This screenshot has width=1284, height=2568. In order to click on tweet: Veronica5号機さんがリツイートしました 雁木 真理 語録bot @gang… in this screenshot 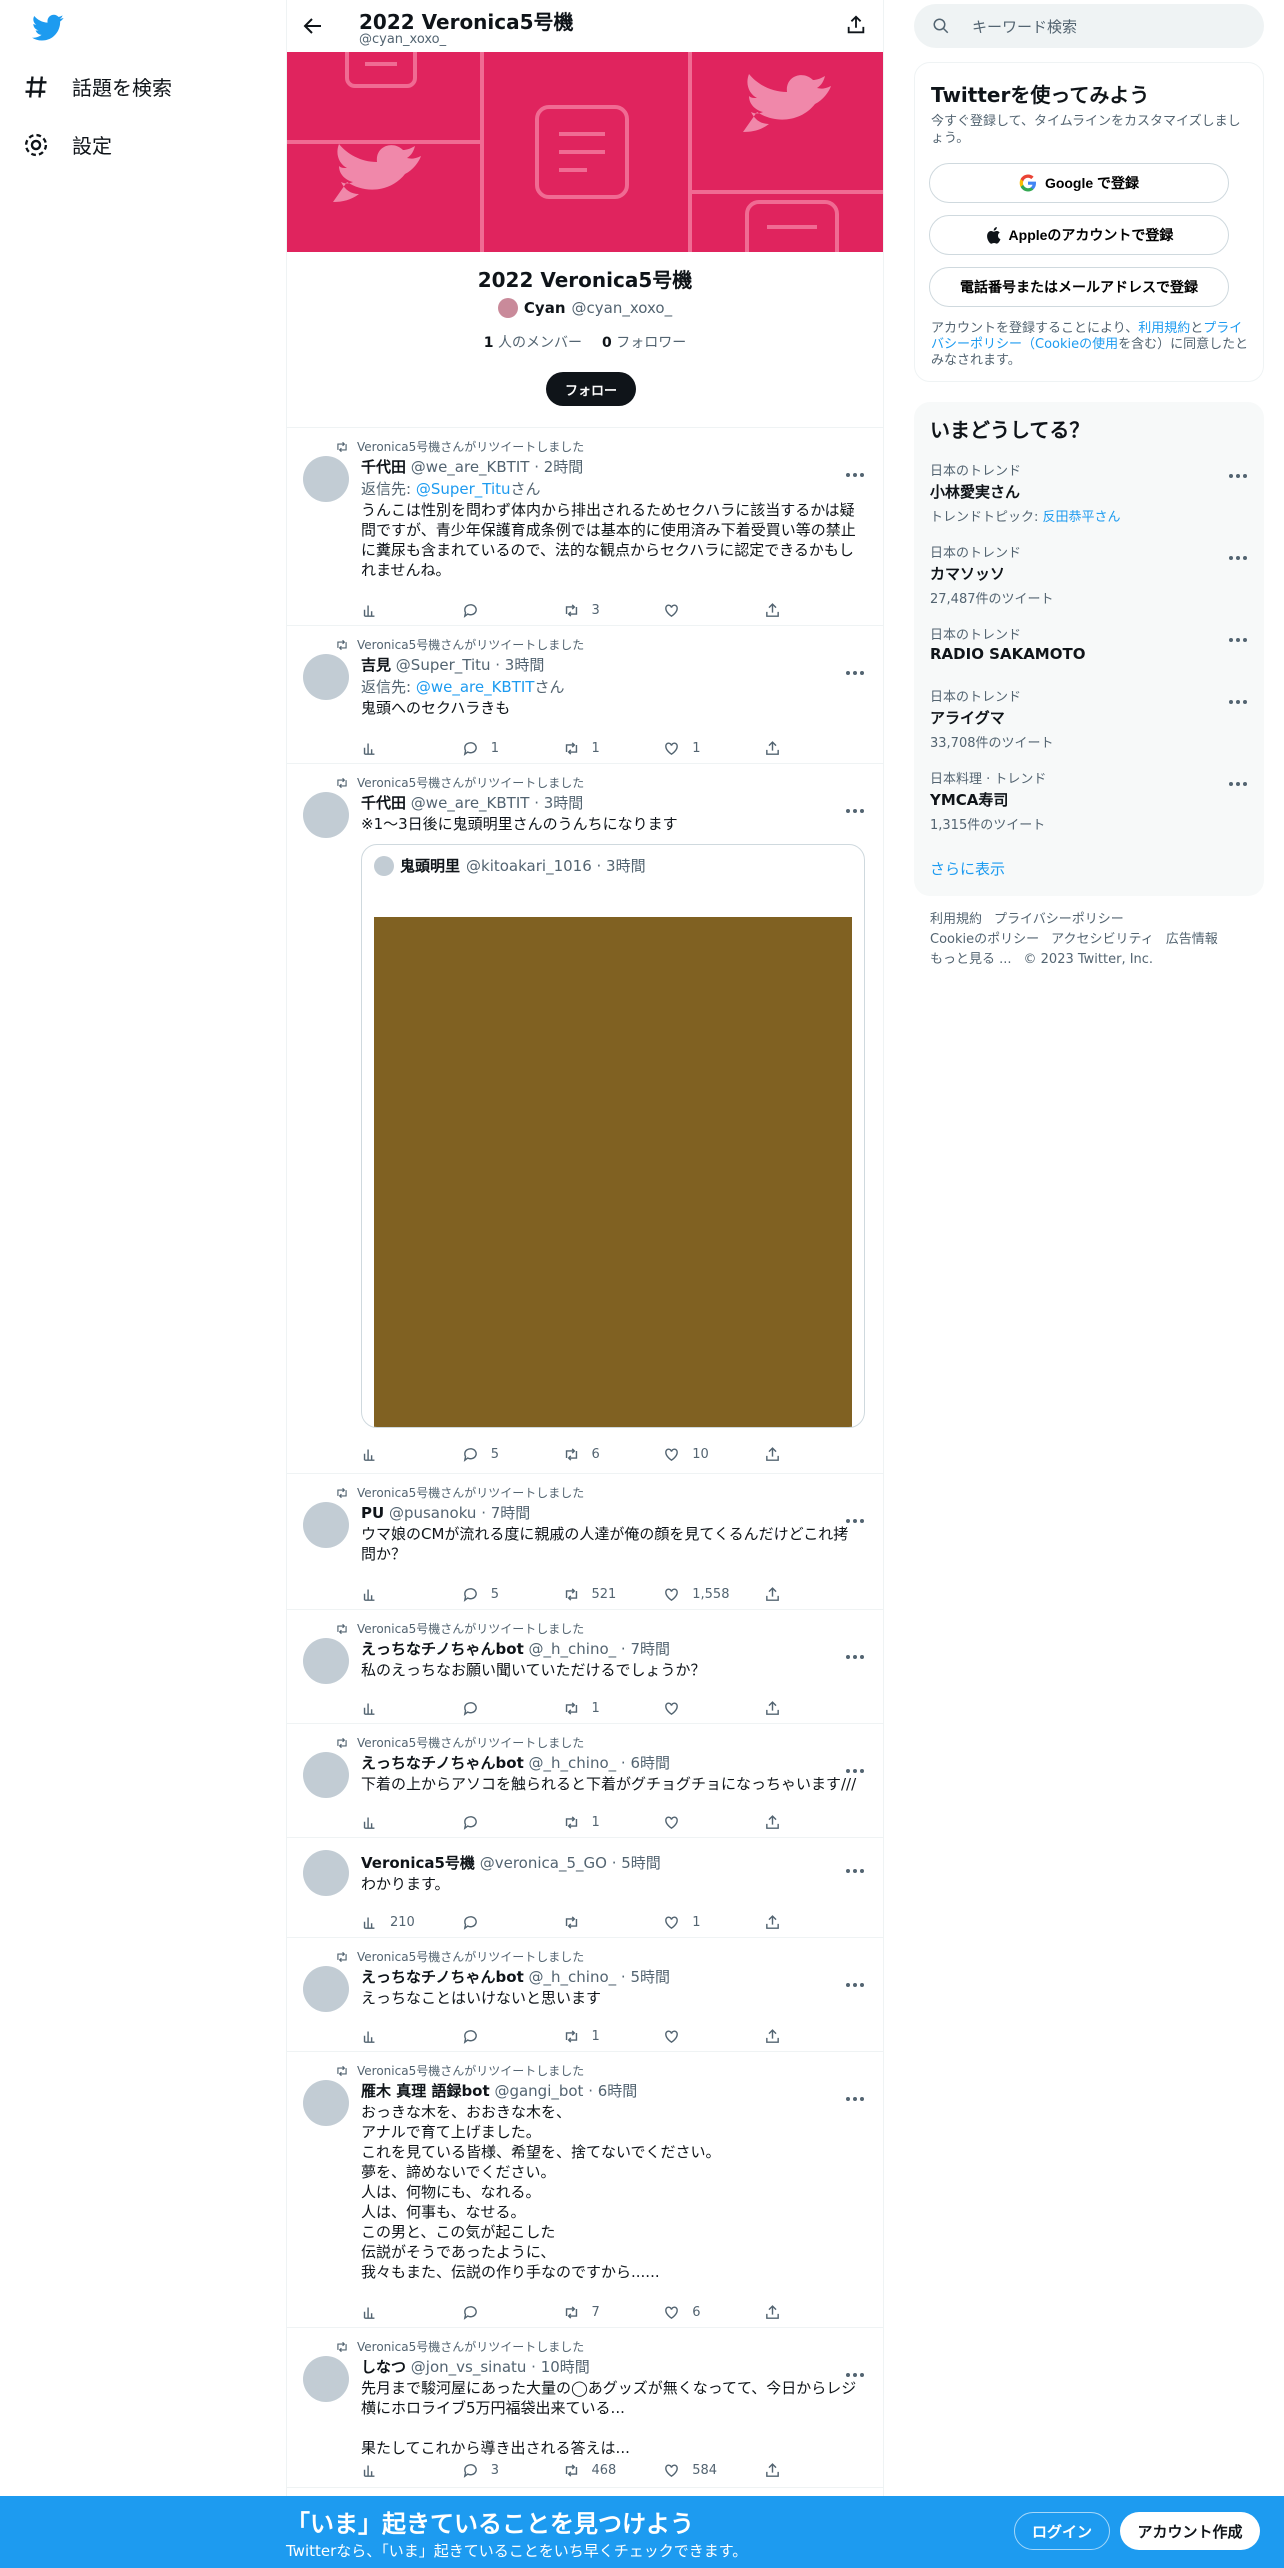, I will do `click(585, 2190)`.